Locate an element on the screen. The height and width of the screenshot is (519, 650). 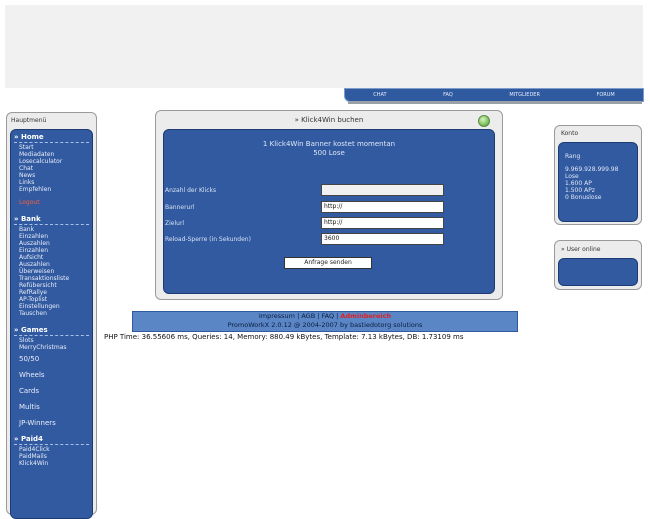
link-impressum: Impressum is located at coordinates (277, 316).